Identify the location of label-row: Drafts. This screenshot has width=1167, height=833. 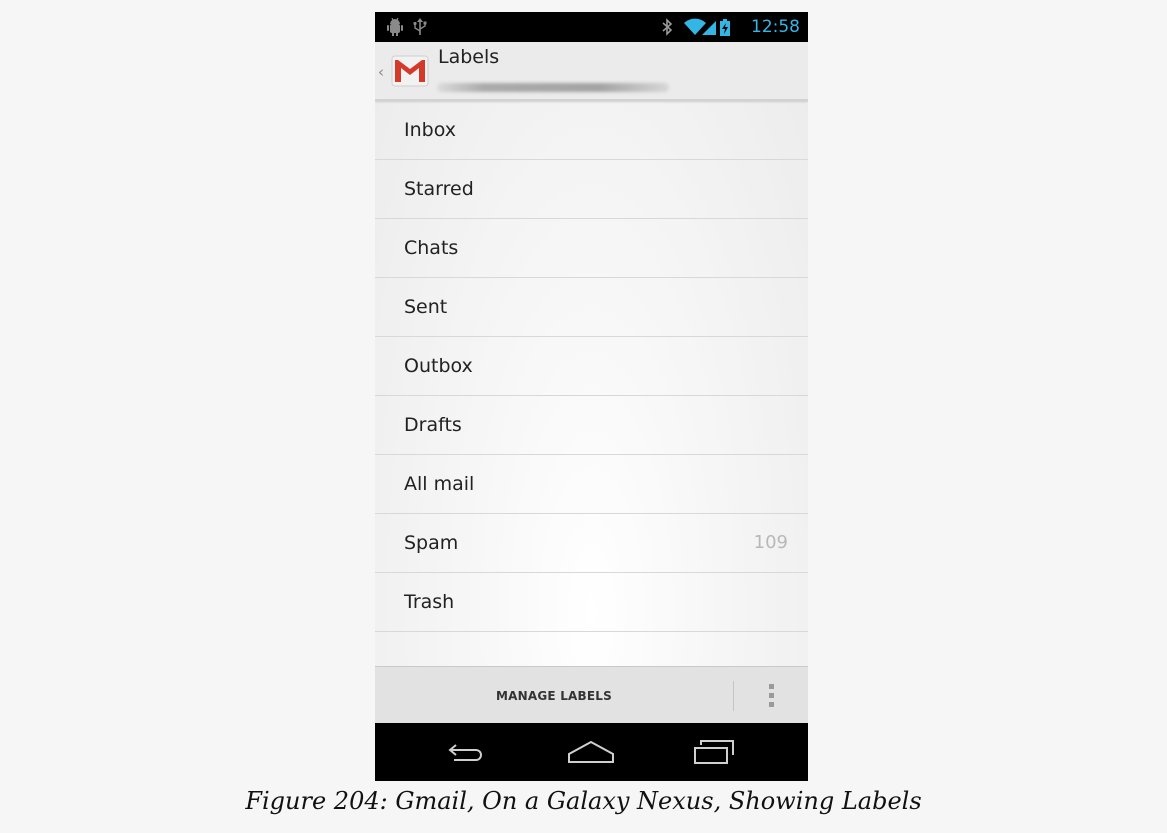
(591, 425).